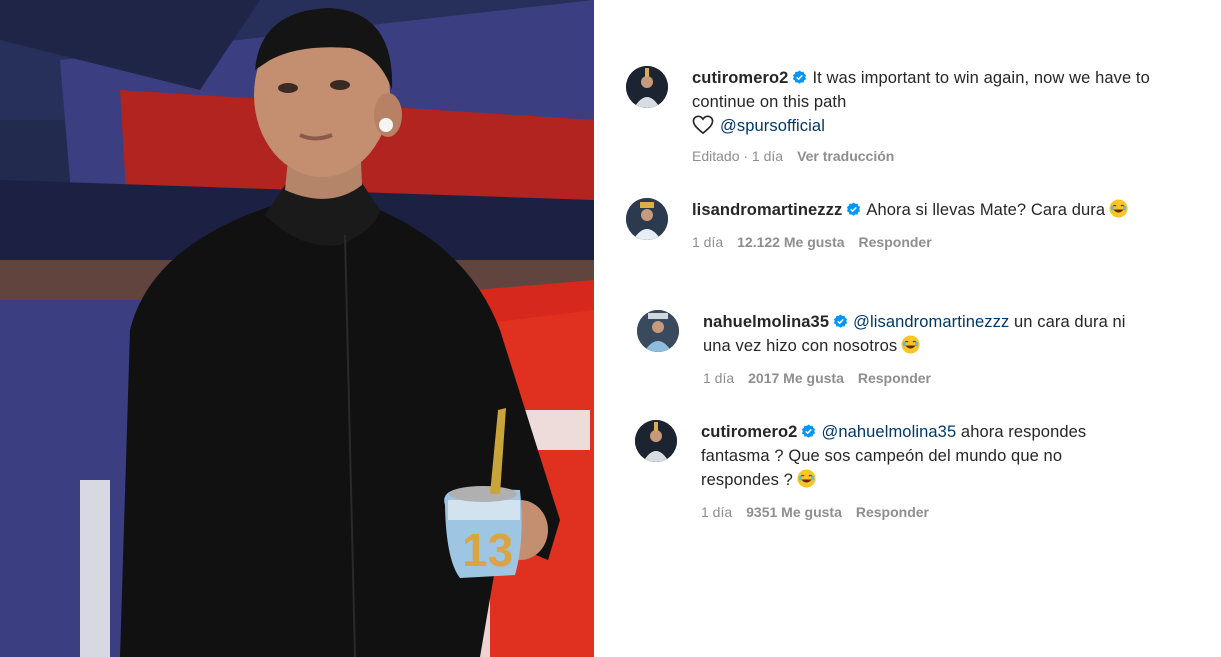 The width and height of the screenshot is (1221, 657). I want to click on comment-meta: 1 día 9351 Me gusta Responder, so click(822, 512).